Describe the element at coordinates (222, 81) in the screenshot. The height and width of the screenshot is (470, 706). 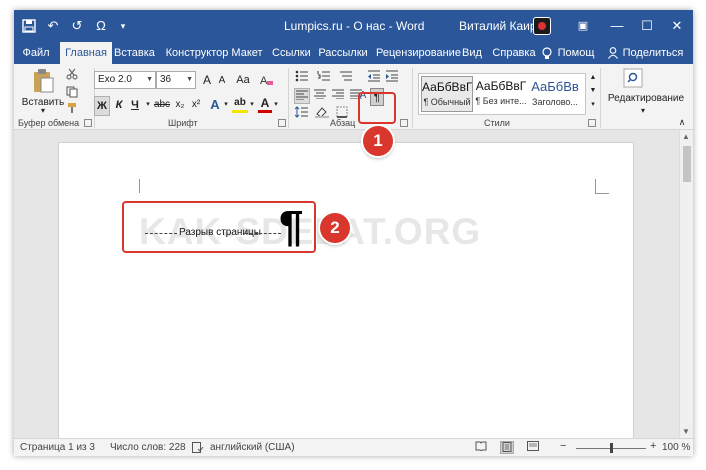
I see `shrink-font-button: A` at that location.